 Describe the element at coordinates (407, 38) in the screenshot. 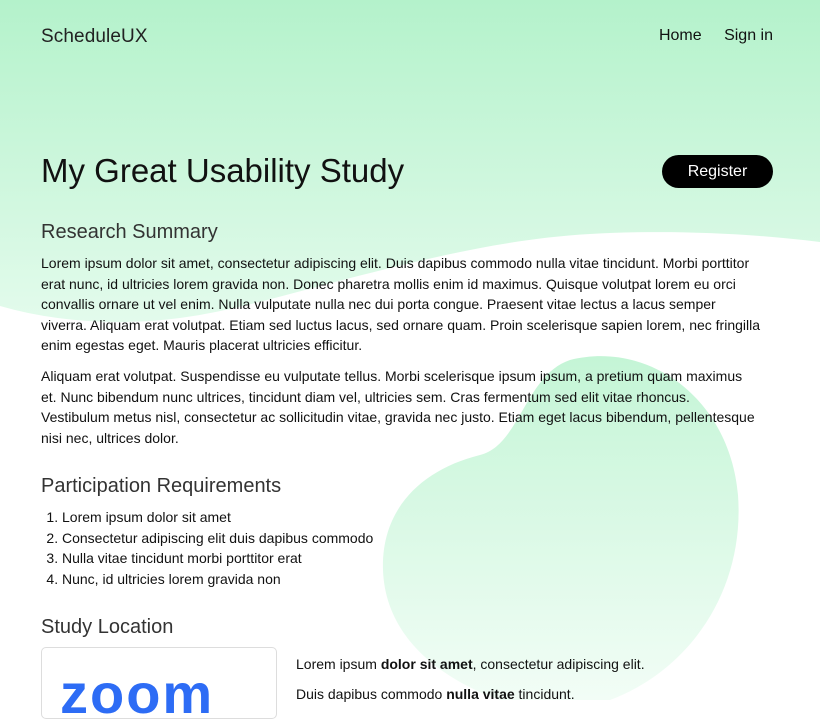

I see `top-nav: ScheduleUX Home Sign in` at that location.